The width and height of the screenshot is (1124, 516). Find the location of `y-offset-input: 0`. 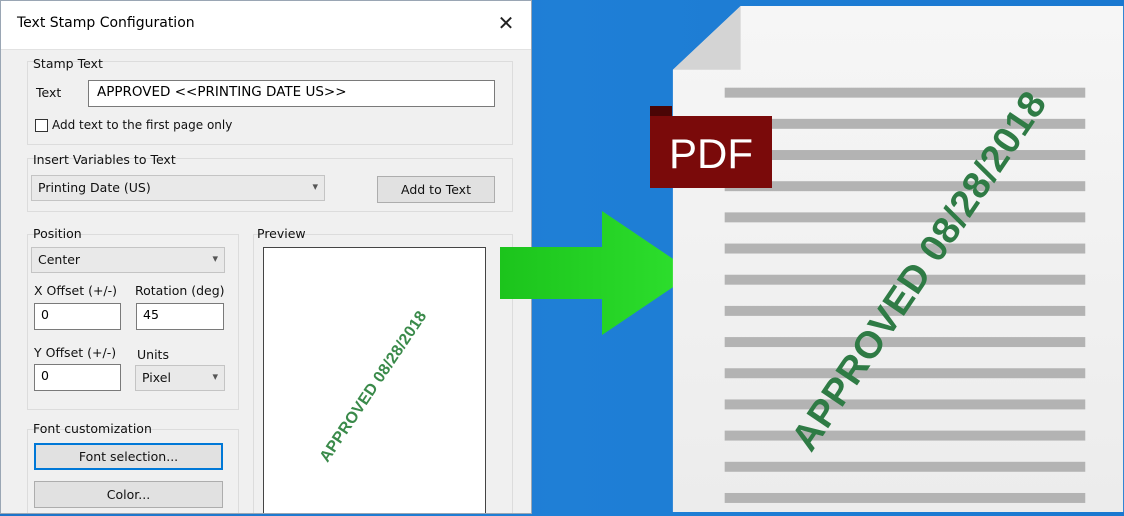

y-offset-input: 0 is located at coordinates (77, 377).